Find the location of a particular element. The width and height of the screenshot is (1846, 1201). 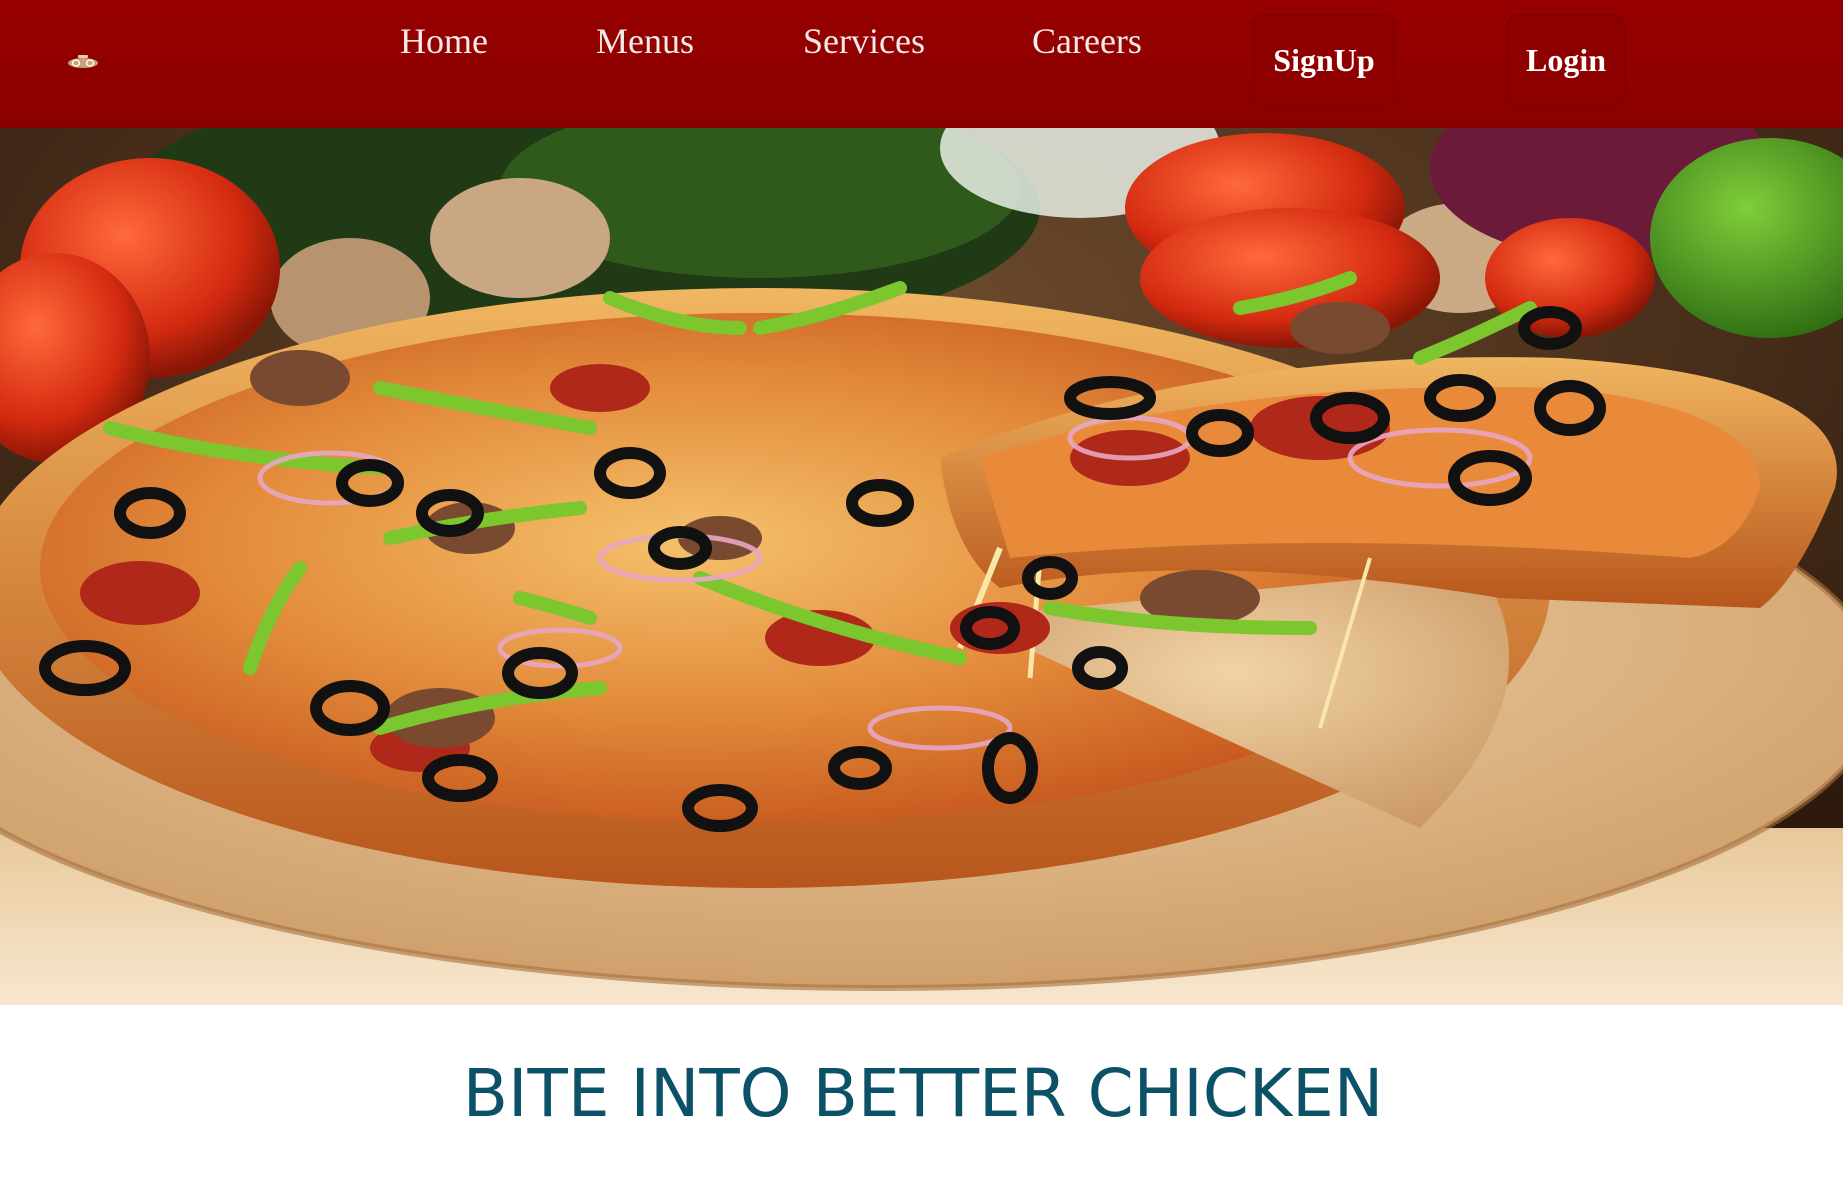

headline: BITE INTO BETTER CHICKEN is located at coordinates (923, 1093).